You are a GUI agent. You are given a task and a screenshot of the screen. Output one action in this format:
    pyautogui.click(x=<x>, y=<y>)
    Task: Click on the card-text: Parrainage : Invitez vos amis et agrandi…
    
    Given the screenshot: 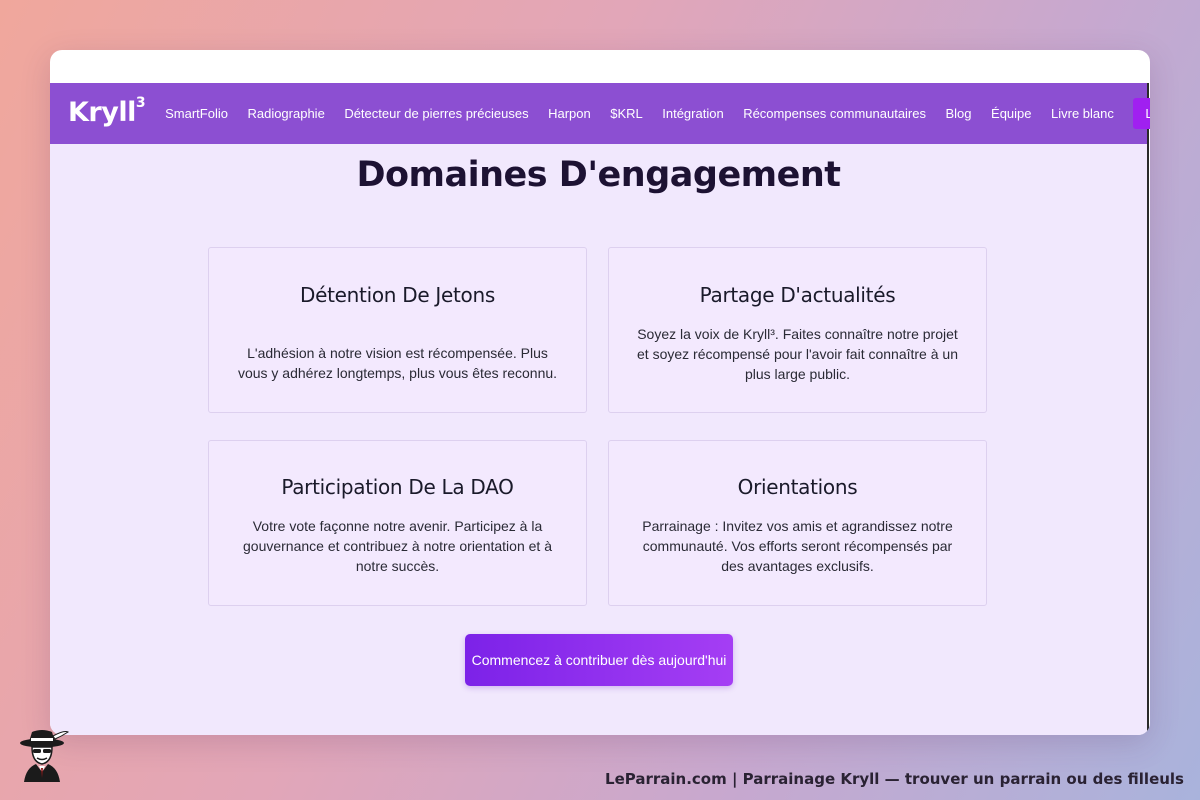 What is the action you would take?
    pyautogui.click(x=797, y=546)
    